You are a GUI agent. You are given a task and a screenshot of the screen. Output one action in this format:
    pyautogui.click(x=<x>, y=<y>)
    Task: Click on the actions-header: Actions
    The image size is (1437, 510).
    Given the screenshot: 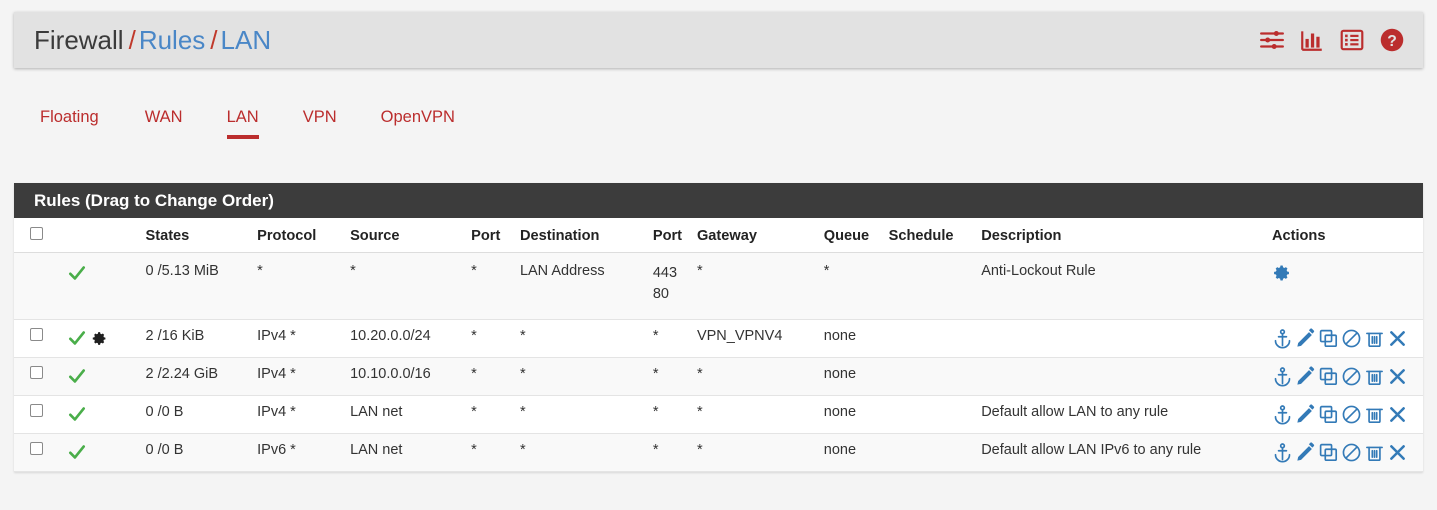 What is the action you would take?
    pyautogui.click(x=1345, y=235)
    